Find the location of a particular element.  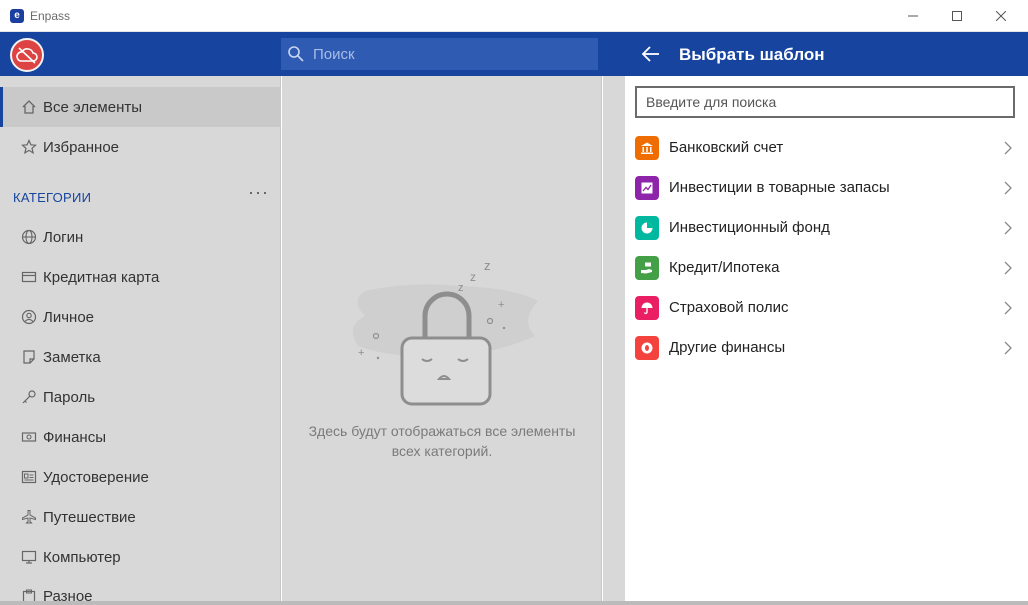

close-button is located at coordinates (1001, 16).